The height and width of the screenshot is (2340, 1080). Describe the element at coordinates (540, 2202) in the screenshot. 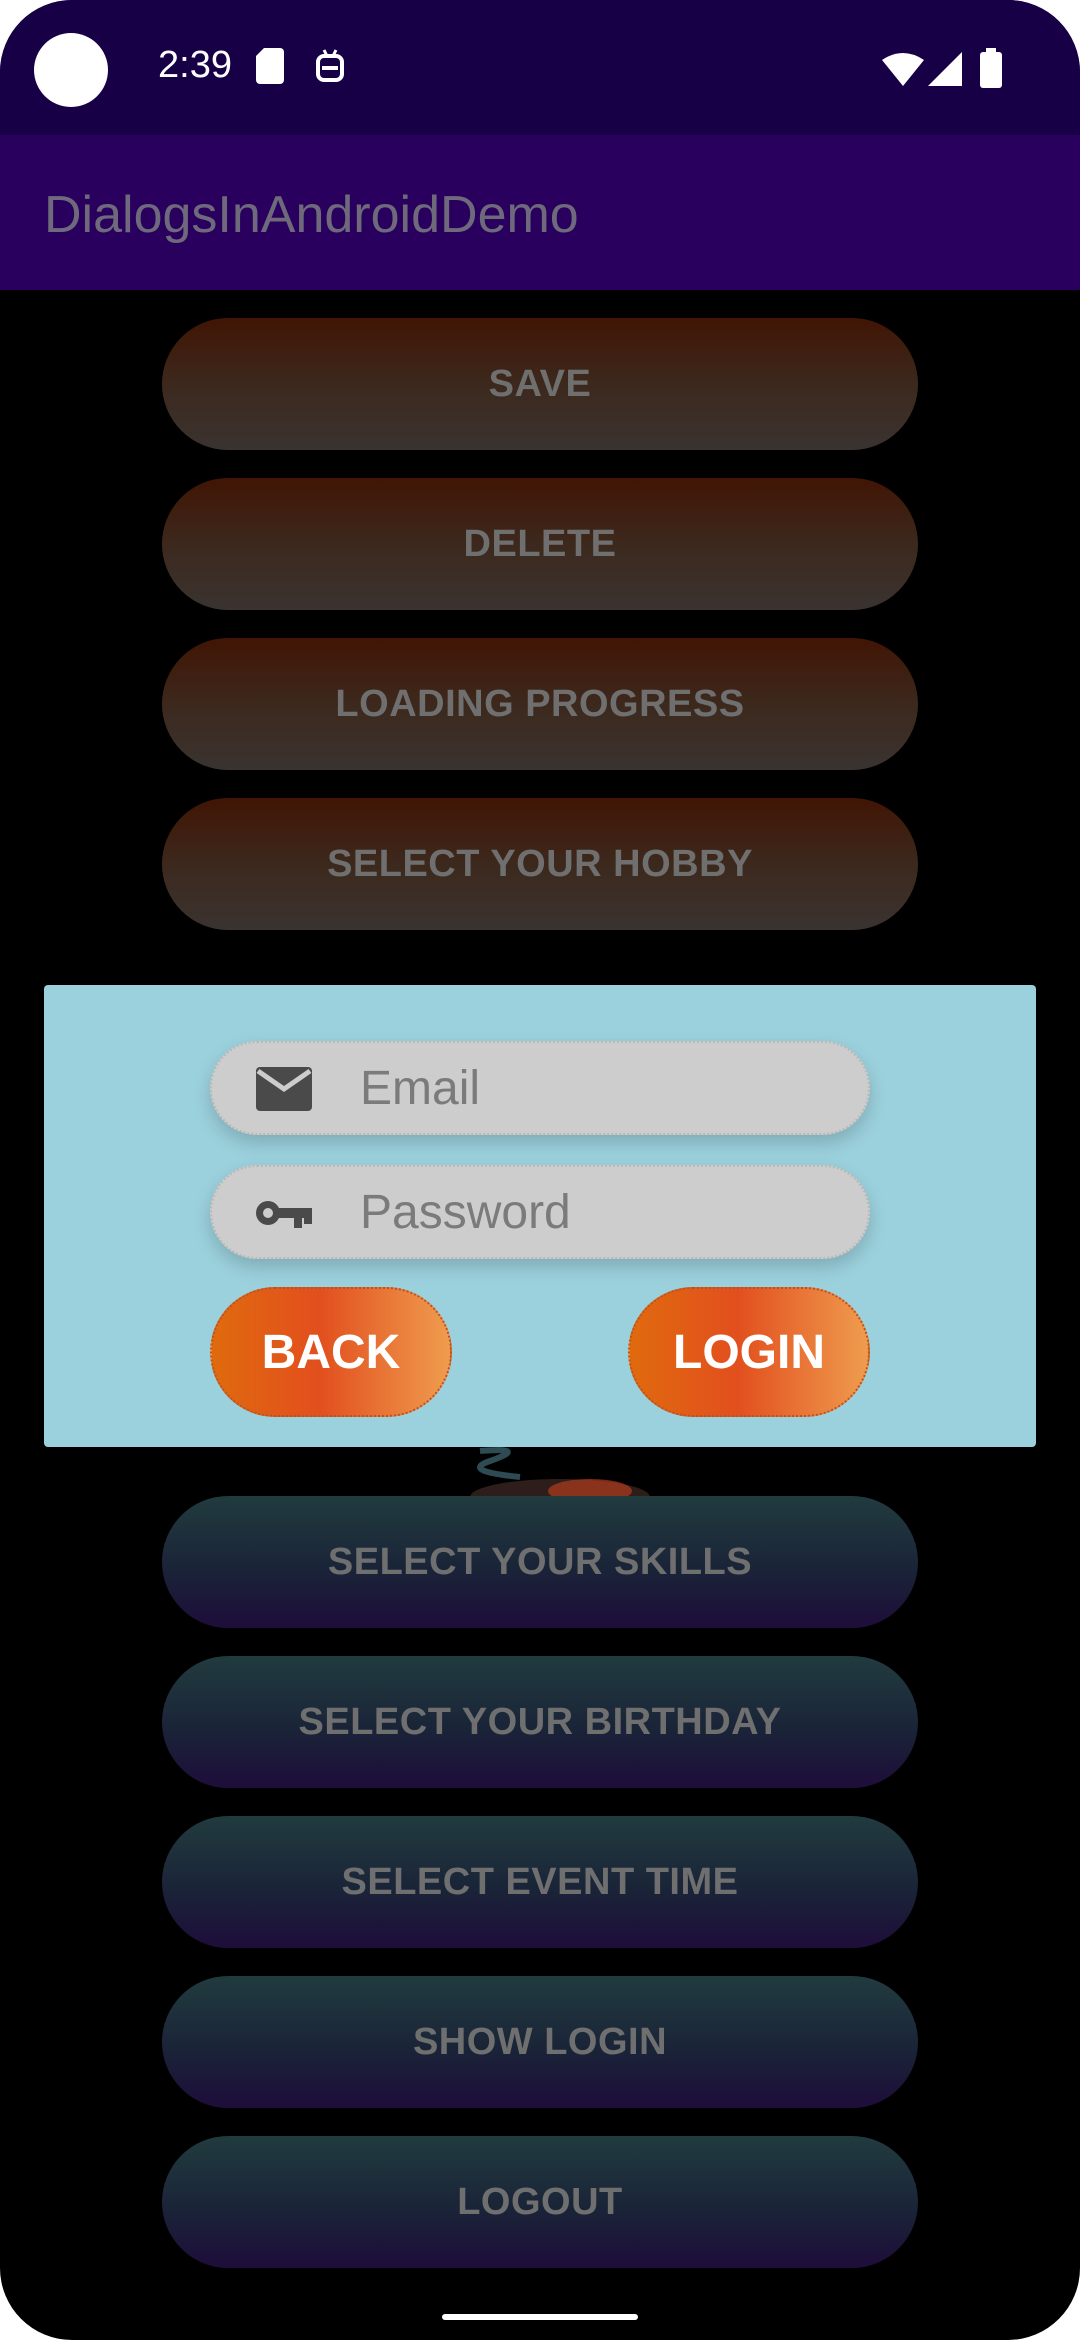

I see `logout-button: LOGOUT` at that location.